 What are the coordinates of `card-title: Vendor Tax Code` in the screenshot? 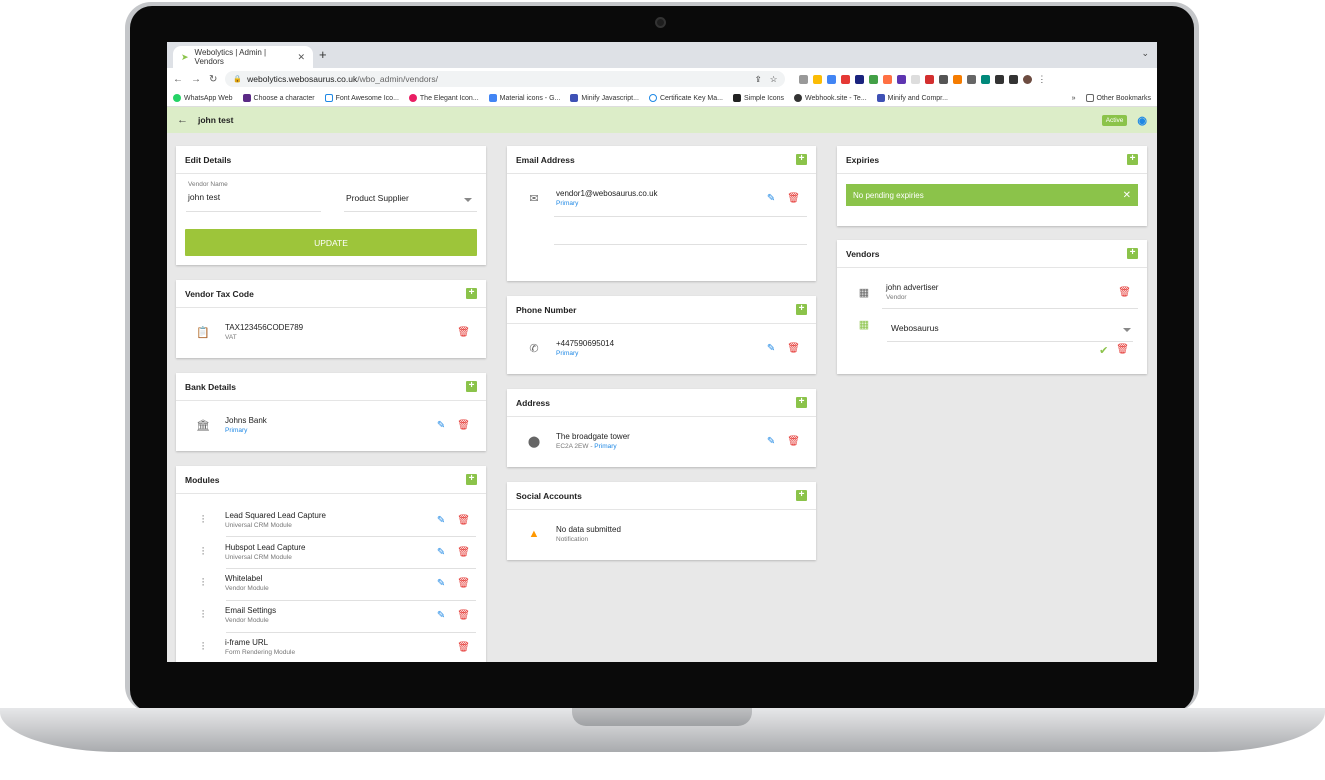 It's located at (219, 293).